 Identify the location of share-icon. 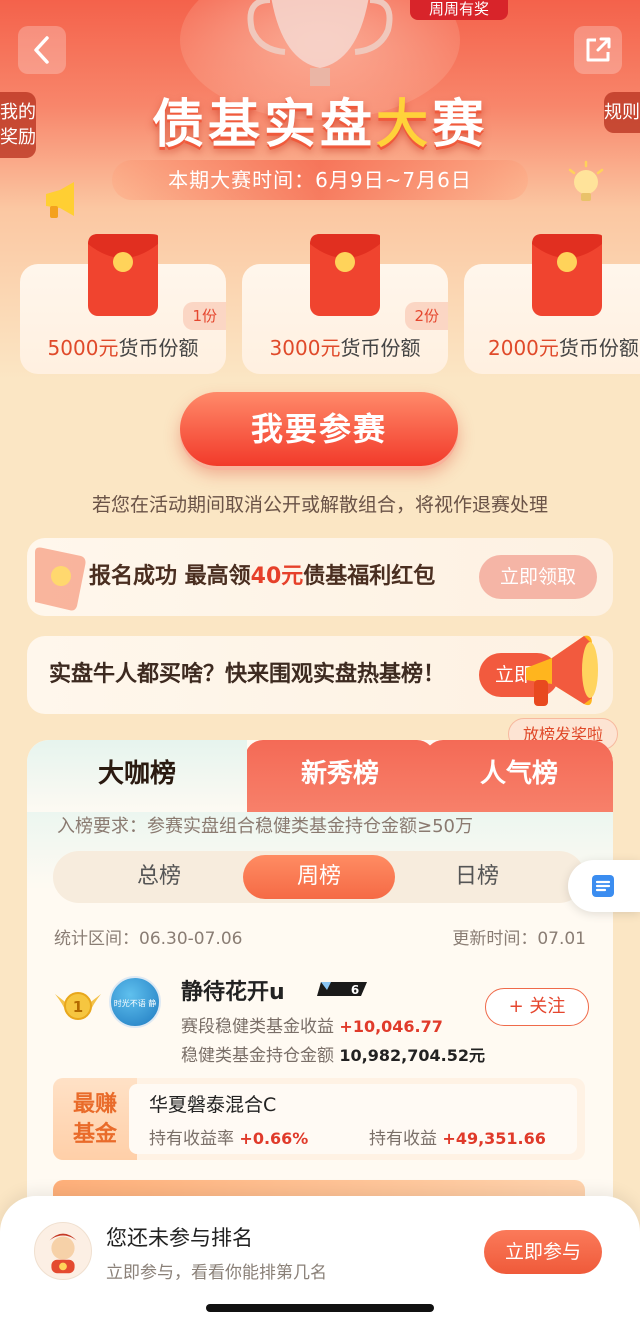
(598, 49).